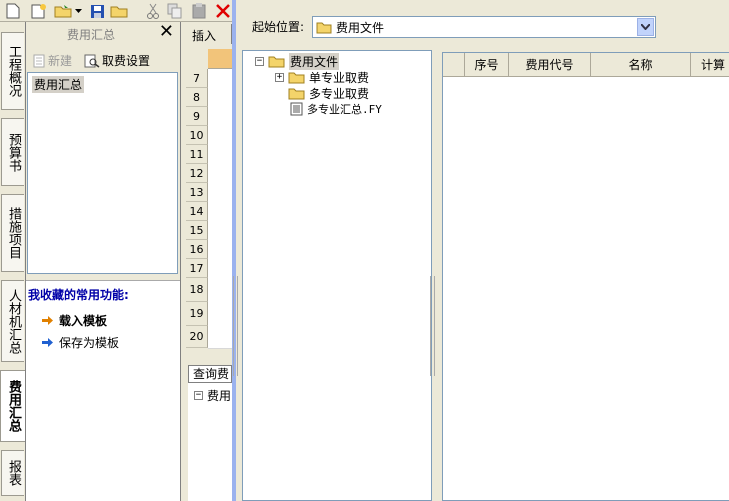  I want to click on origin-select: 费用文件, so click(484, 27).